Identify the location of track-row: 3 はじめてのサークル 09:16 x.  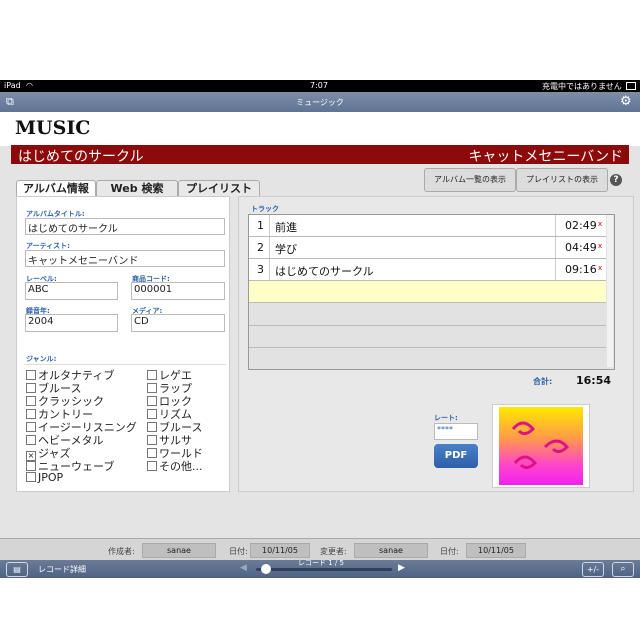
(427, 270).